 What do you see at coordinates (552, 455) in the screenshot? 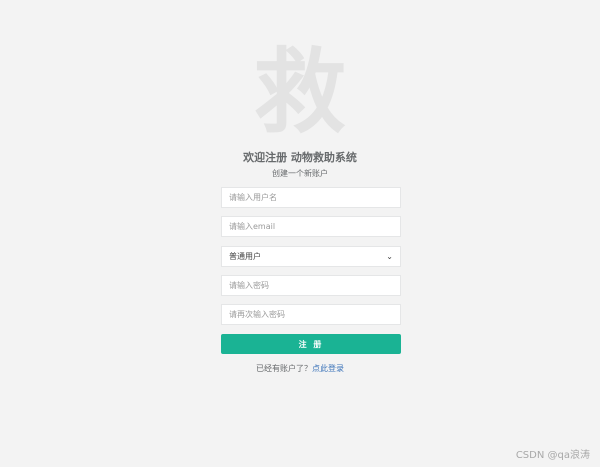
I see `watermark-text: CSDN @qa浪涛` at bounding box center [552, 455].